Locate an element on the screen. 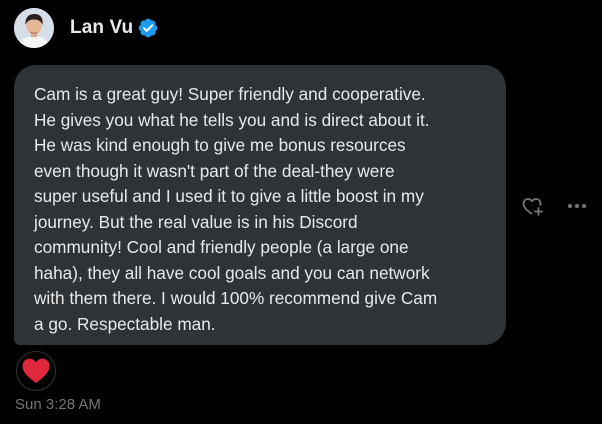  verified-badge-icon is located at coordinates (148, 28).